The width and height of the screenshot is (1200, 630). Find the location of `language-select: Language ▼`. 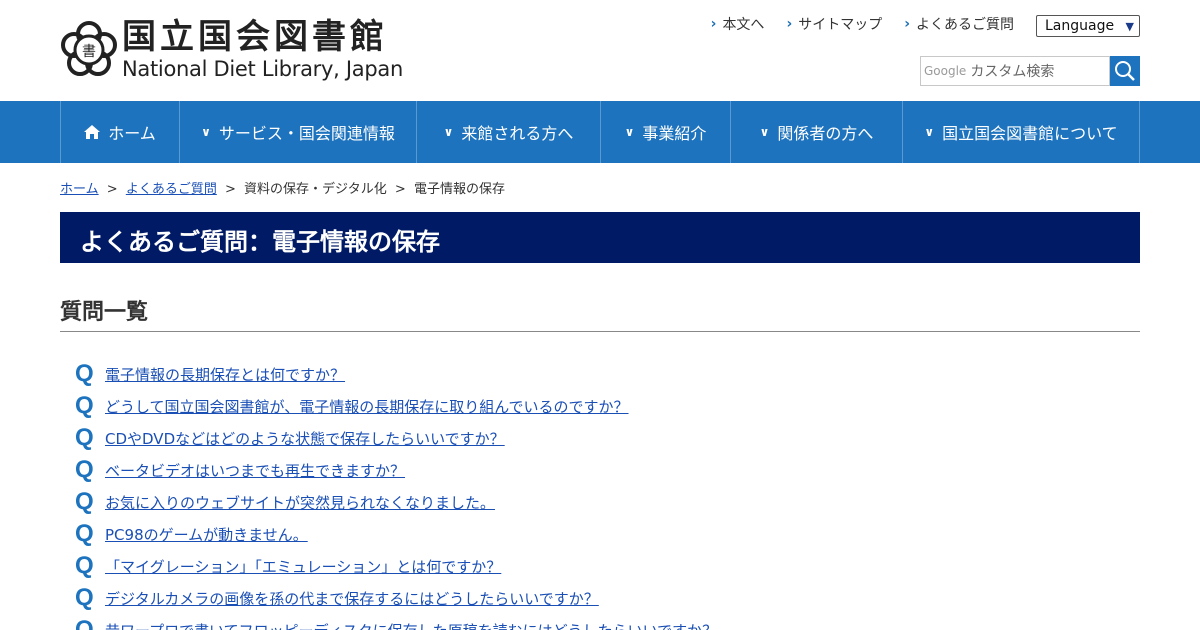

language-select: Language ▼ is located at coordinates (1088, 26).